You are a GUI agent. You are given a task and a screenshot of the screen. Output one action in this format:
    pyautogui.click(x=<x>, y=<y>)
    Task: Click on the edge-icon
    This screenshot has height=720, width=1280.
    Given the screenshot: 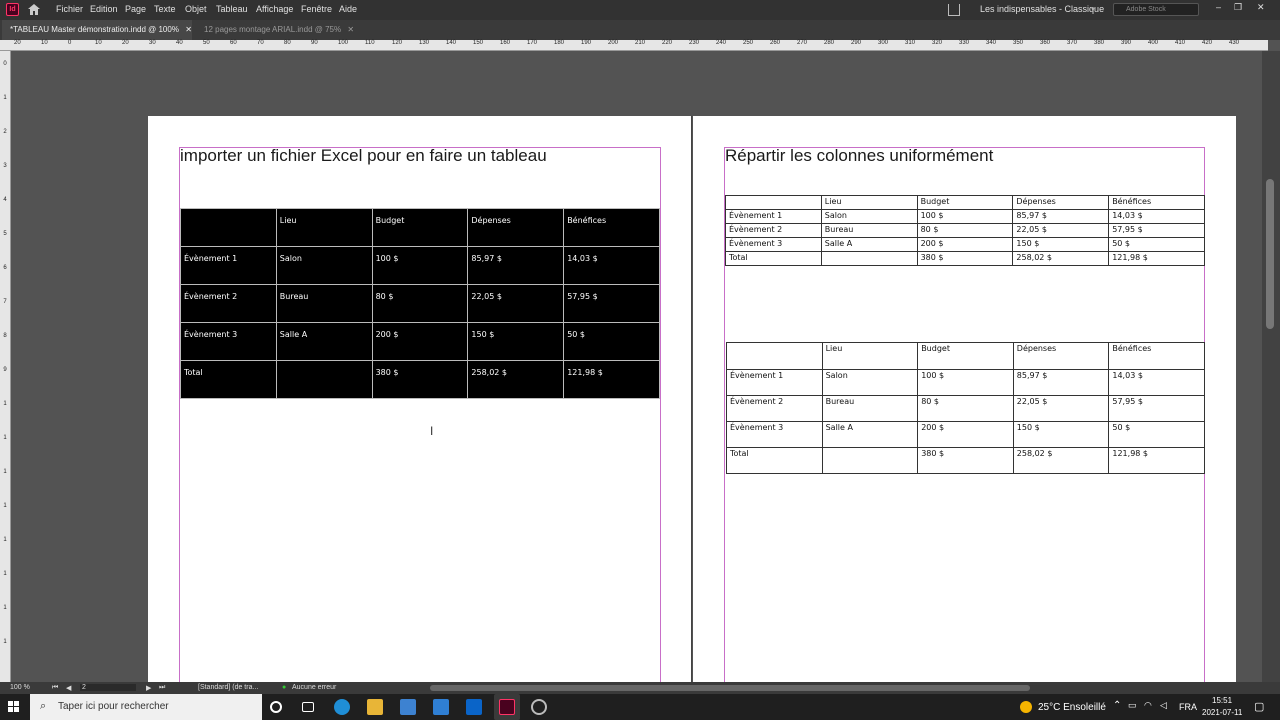 What is the action you would take?
    pyautogui.click(x=342, y=707)
    